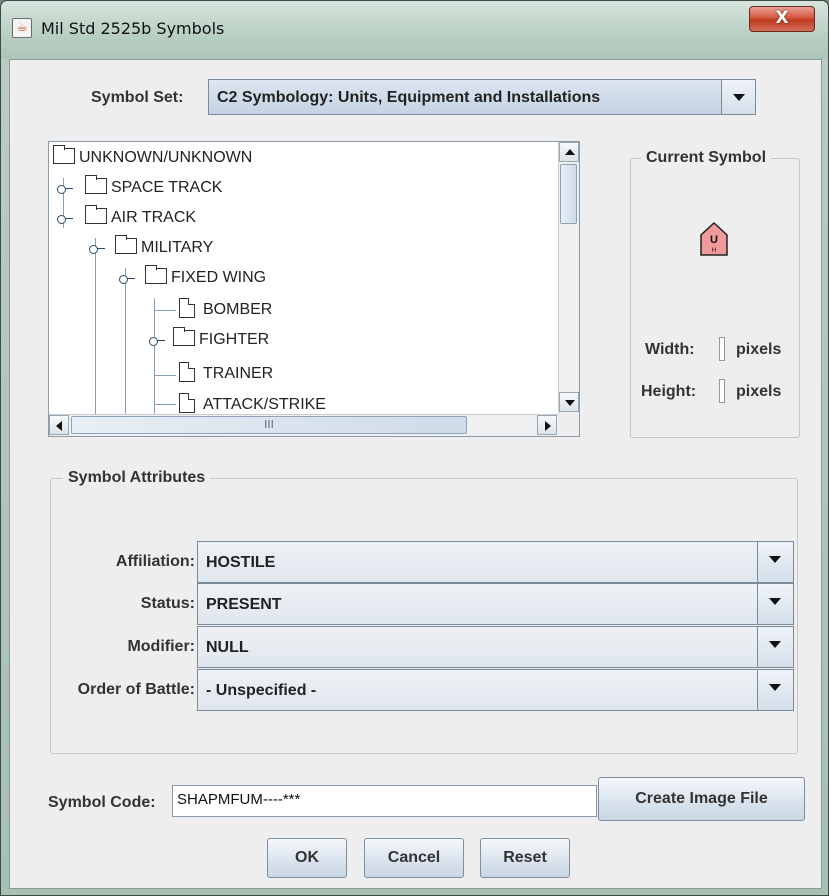  I want to click on tree-node-trainer: TRAINER, so click(226, 374).